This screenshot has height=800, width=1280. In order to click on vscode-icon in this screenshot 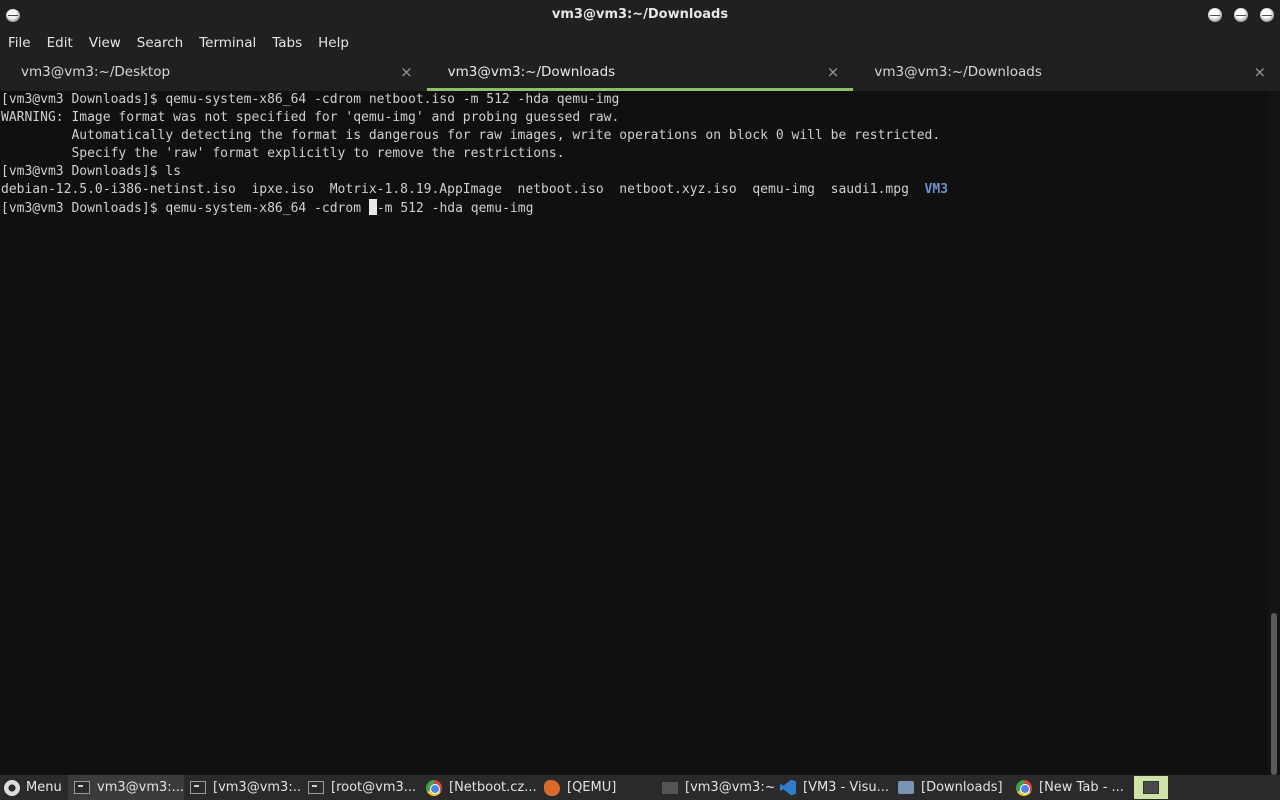, I will do `click(788, 787)`.